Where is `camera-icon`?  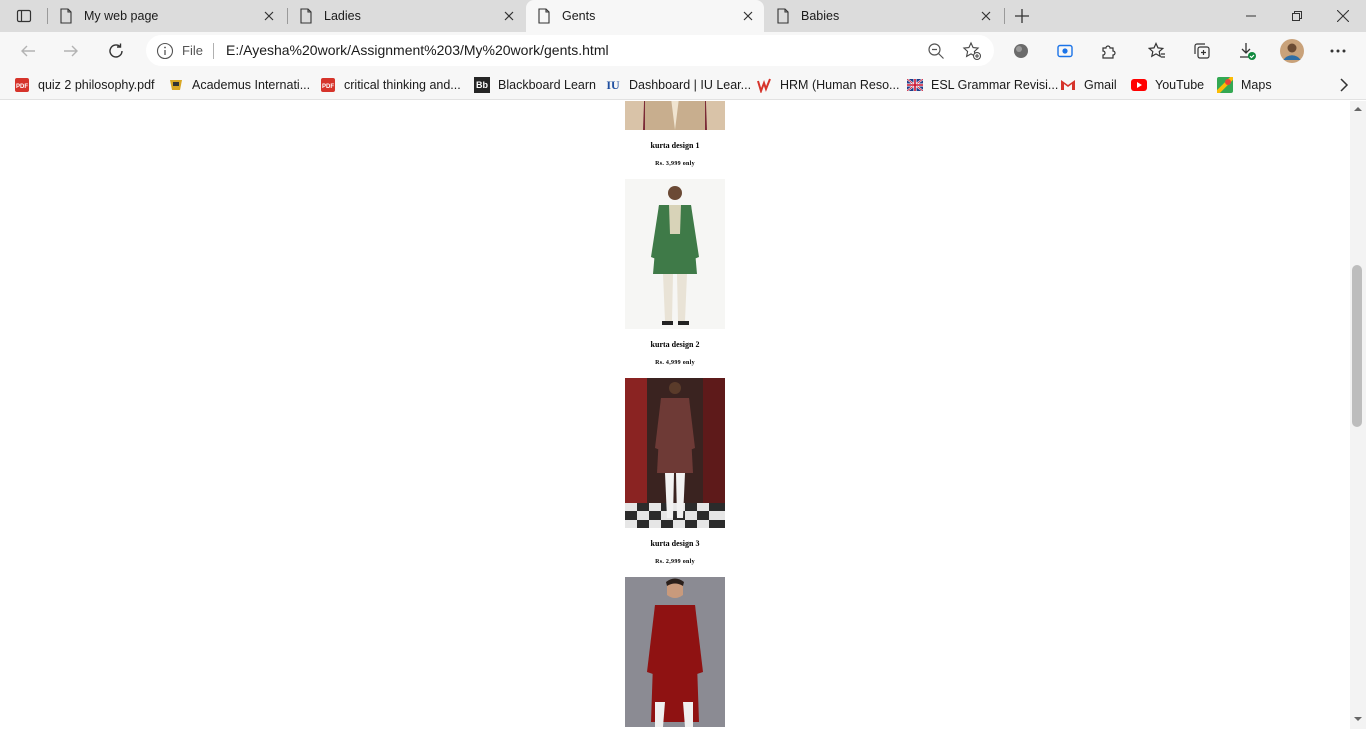
camera-icon is located at coordinates (1065, 51).